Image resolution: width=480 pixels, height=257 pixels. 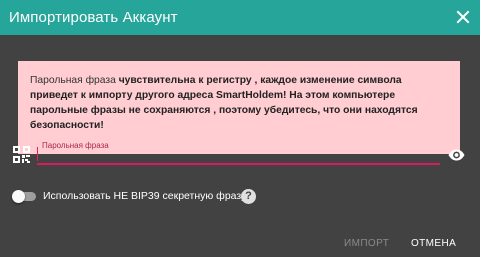 I want to click on passphrase-placeholder: Парольная фраза, so click(x=75, y=145).